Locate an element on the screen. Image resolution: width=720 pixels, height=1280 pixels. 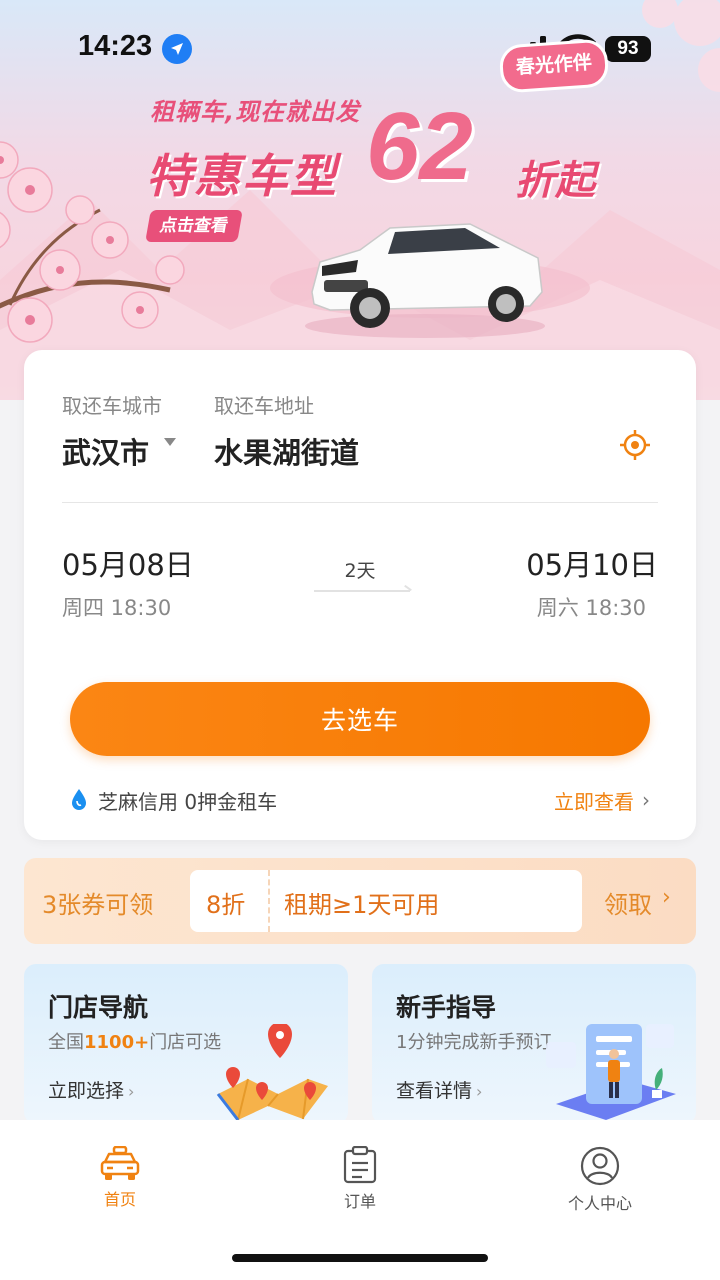
view-details-label: 查看详情 is located at coordinates (434, 1091).